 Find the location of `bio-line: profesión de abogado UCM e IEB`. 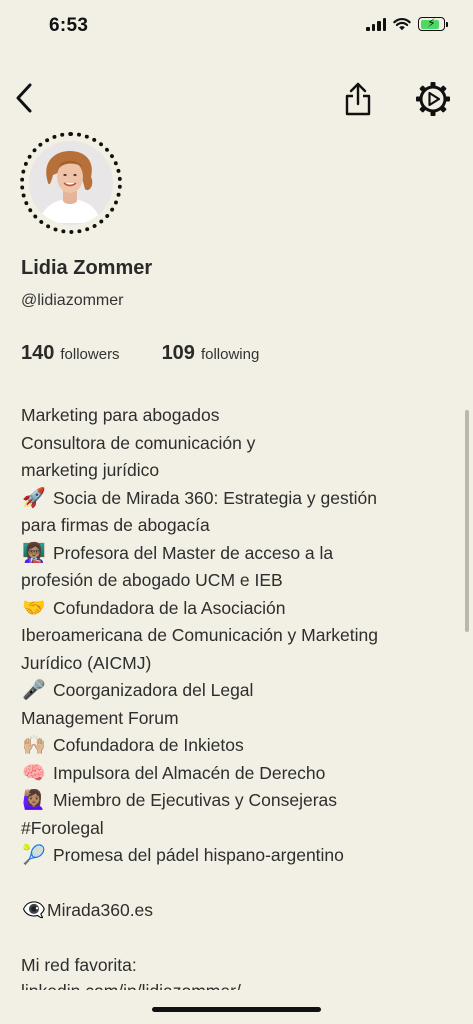

bio-line: profesión de abogado UCM e IEB is located at coordinates (236, 581).